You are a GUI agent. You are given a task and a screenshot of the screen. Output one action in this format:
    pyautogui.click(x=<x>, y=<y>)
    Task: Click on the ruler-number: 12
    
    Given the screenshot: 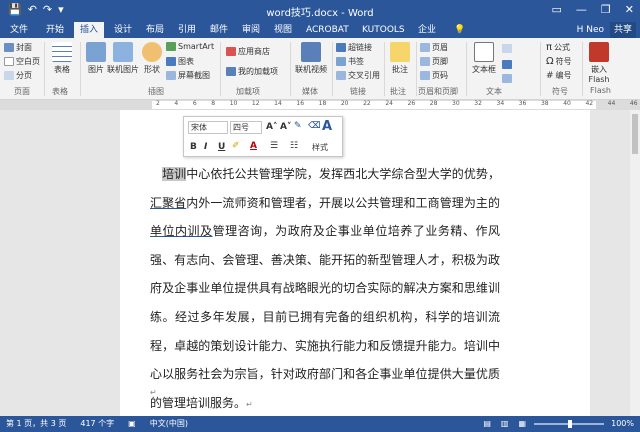 What is the action you would take?
    pyautogui.click(x=255, y=103)
    